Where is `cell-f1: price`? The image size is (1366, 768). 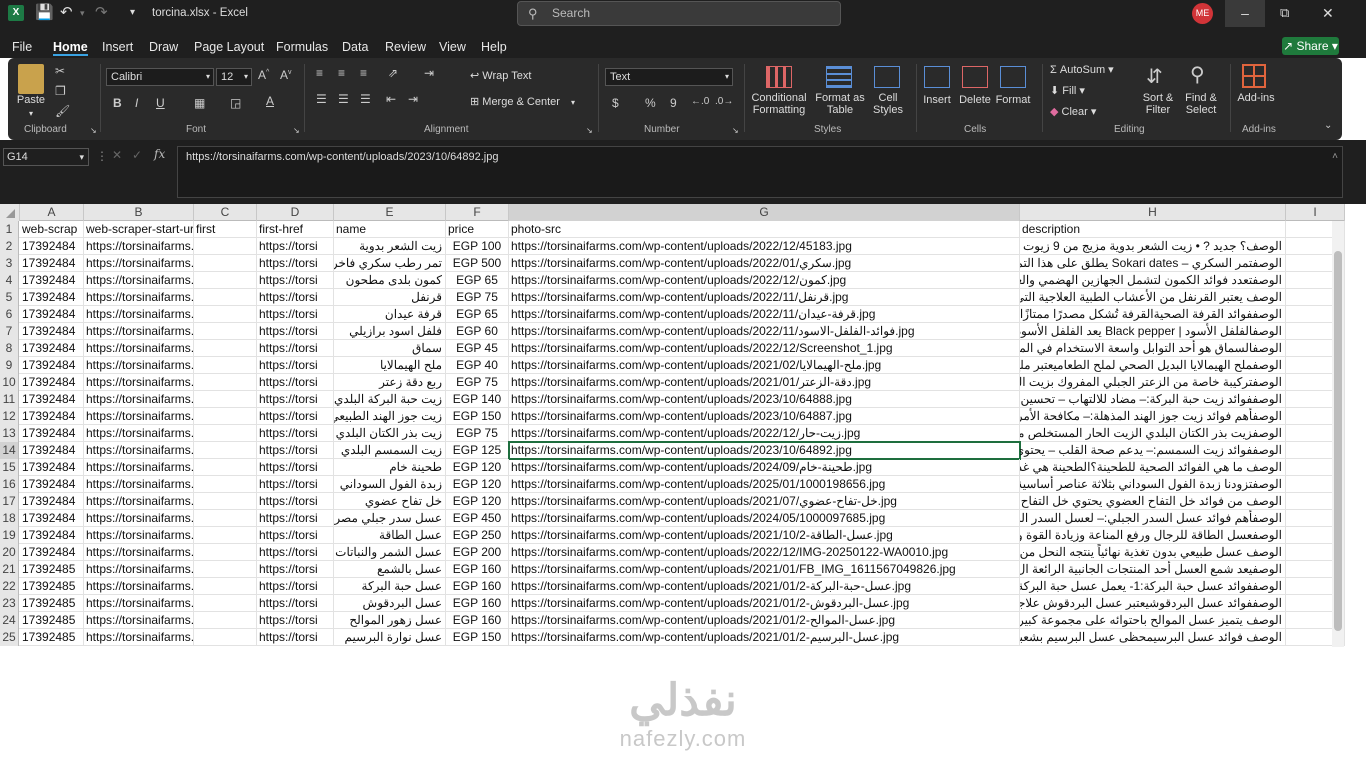
cell-f1: price is located at coordinates (477, 229).